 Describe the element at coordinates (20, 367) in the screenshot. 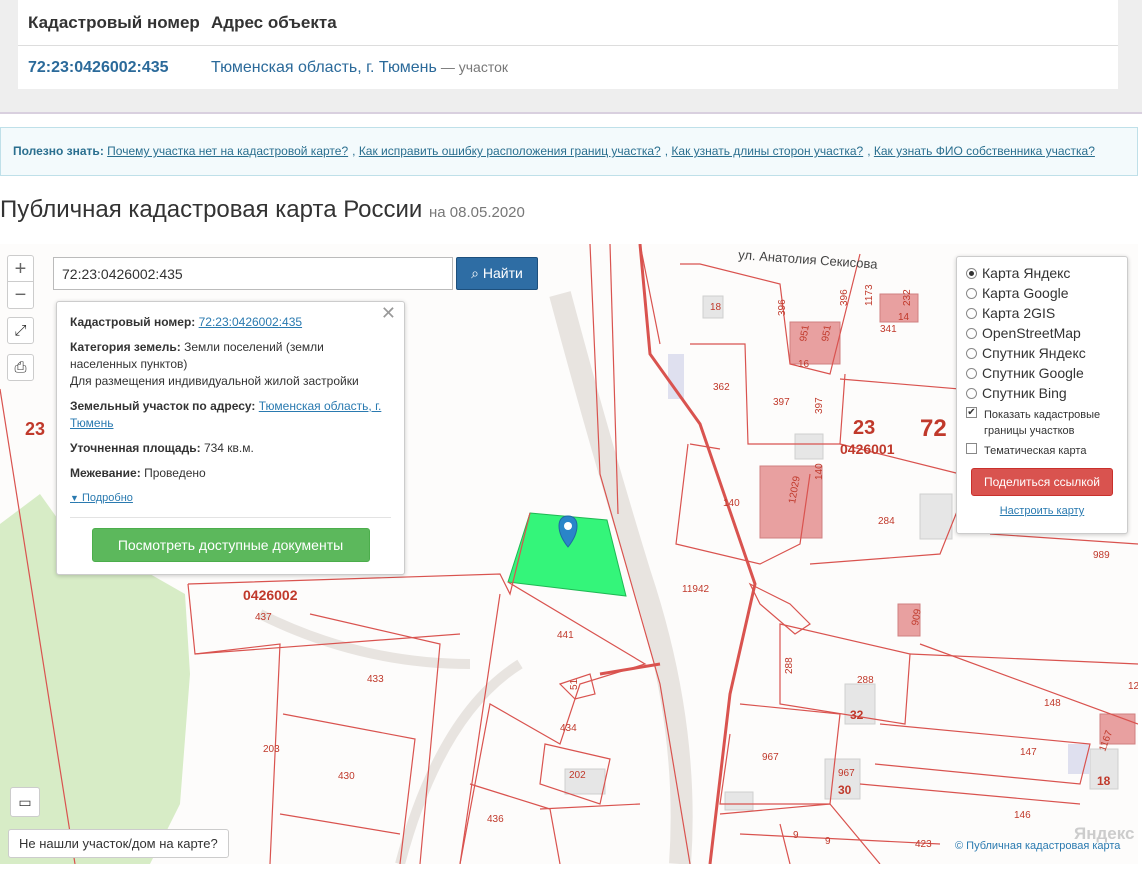

I see `print-icon: ⎙` at that location.